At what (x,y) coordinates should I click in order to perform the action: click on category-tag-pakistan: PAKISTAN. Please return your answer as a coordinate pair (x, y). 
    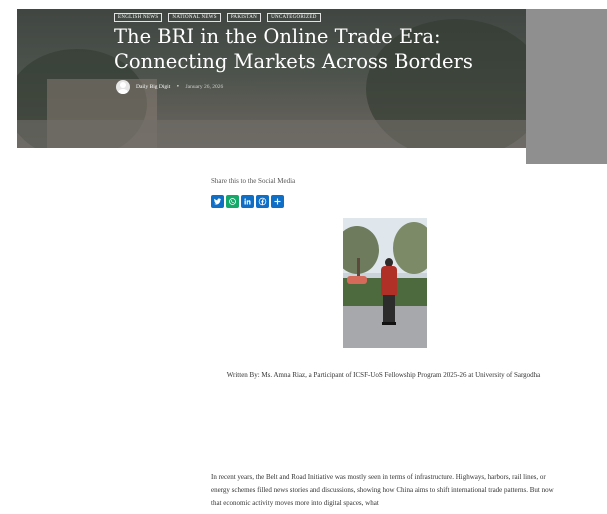
    Looking at the image, I should click on (244, 17).